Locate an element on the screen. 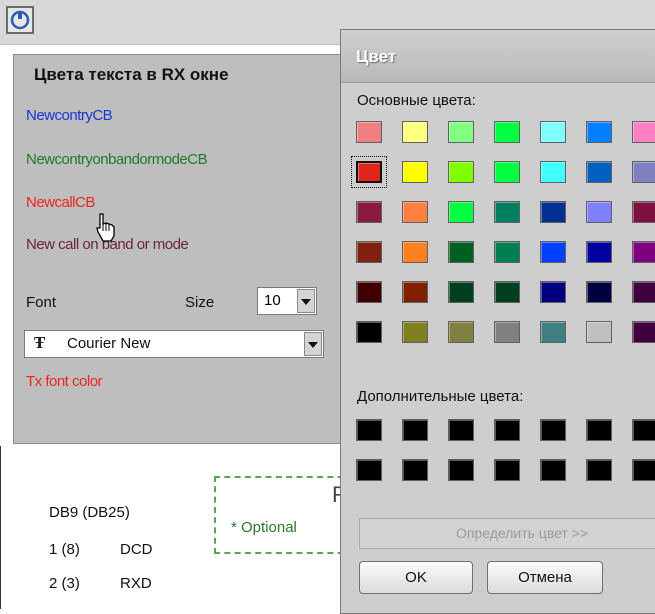 The width and height of the screenshot is (655, 614). font-select: Ŧ Courier New is located at coordinates (174, 344).